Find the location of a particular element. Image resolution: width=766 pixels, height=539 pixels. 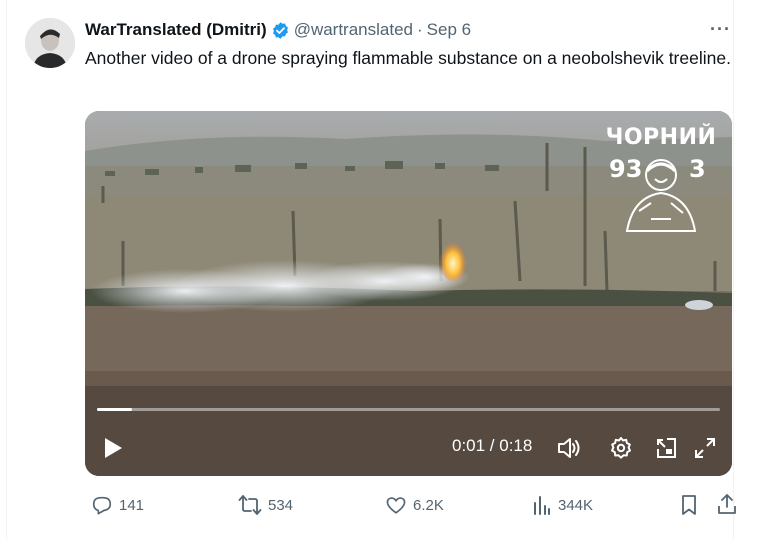

tweet-date: Sep 6 is located at coordinates (449, 30).